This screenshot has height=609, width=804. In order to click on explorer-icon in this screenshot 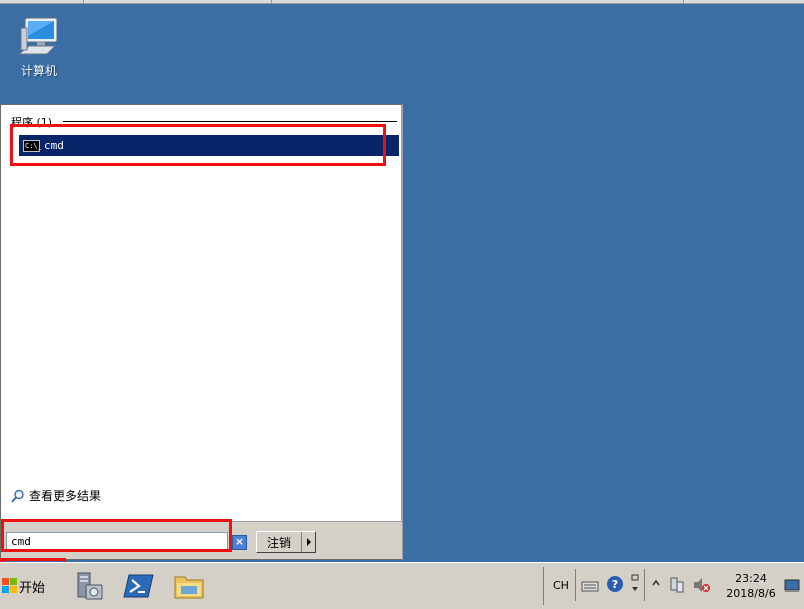, I will do `click(189, 586)`.